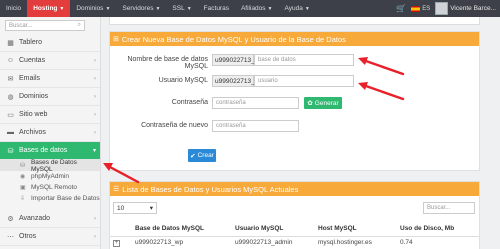  I want to click on plus-square-icon: ⊞, so click(116, 39).